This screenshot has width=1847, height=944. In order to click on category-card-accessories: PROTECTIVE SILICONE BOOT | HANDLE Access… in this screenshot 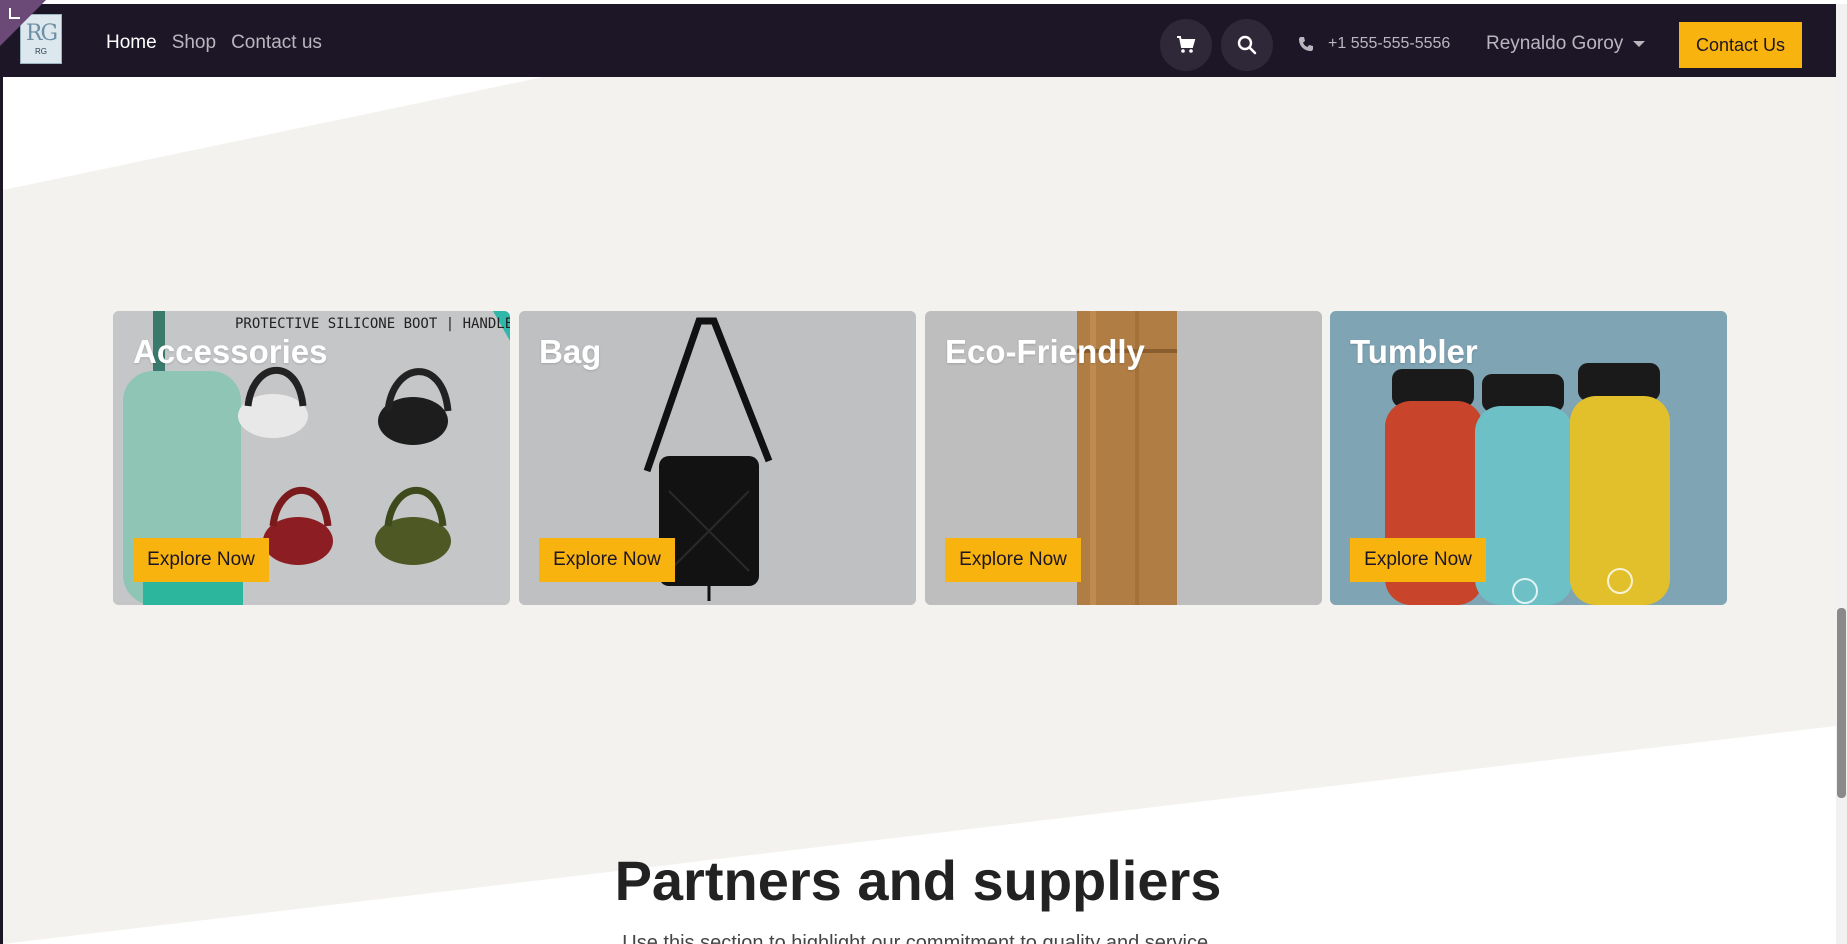, I will do `click(311, 458)`.